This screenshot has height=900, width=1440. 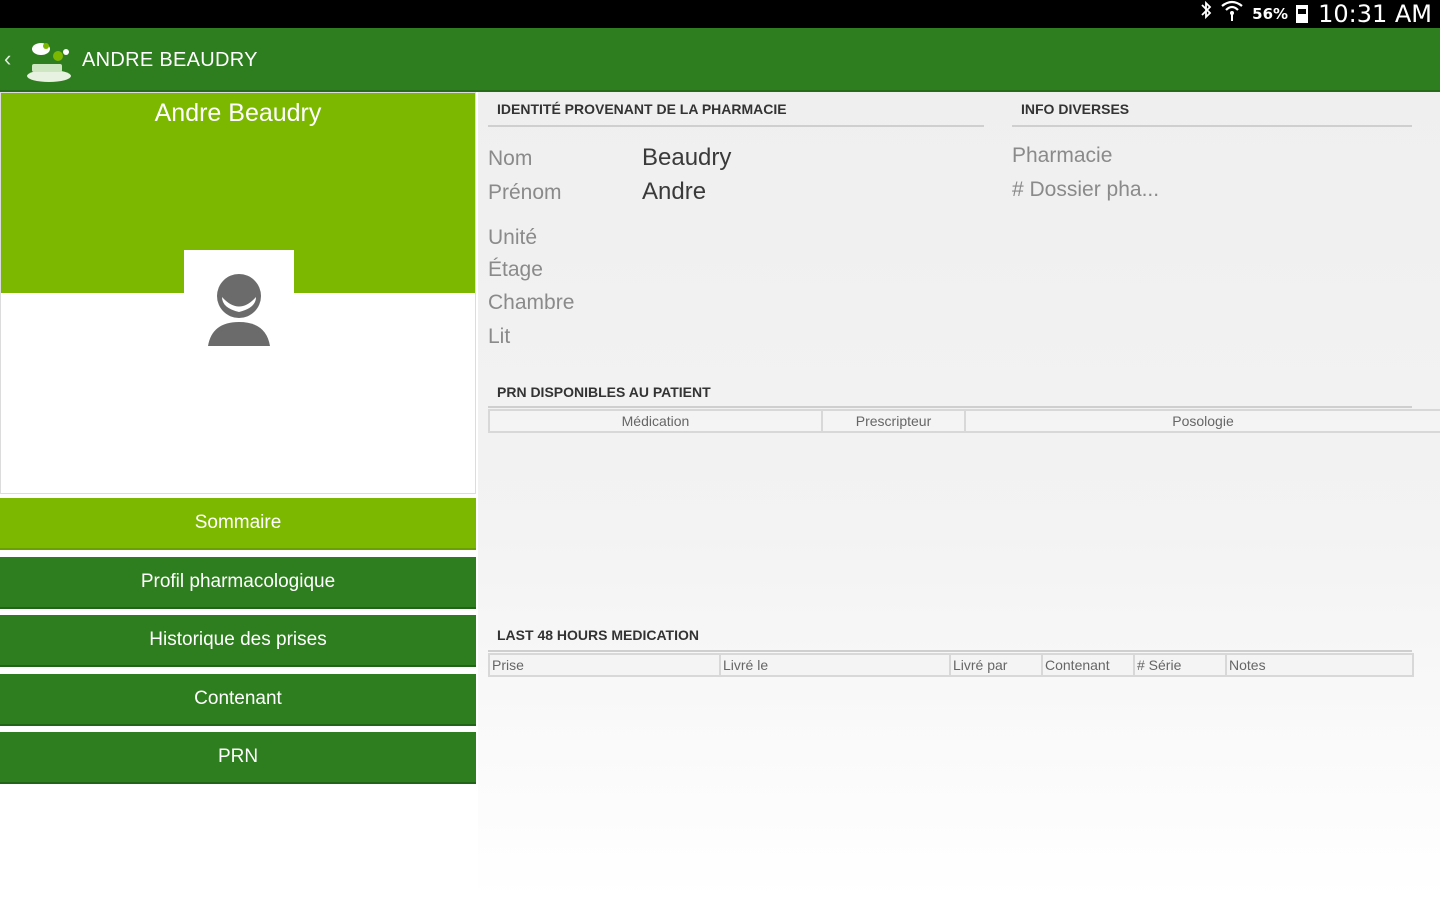 What do you see at coordinates (510, 158) in the screenshot?
I see `nom-label: Nom` at bounding box center [510, 158].